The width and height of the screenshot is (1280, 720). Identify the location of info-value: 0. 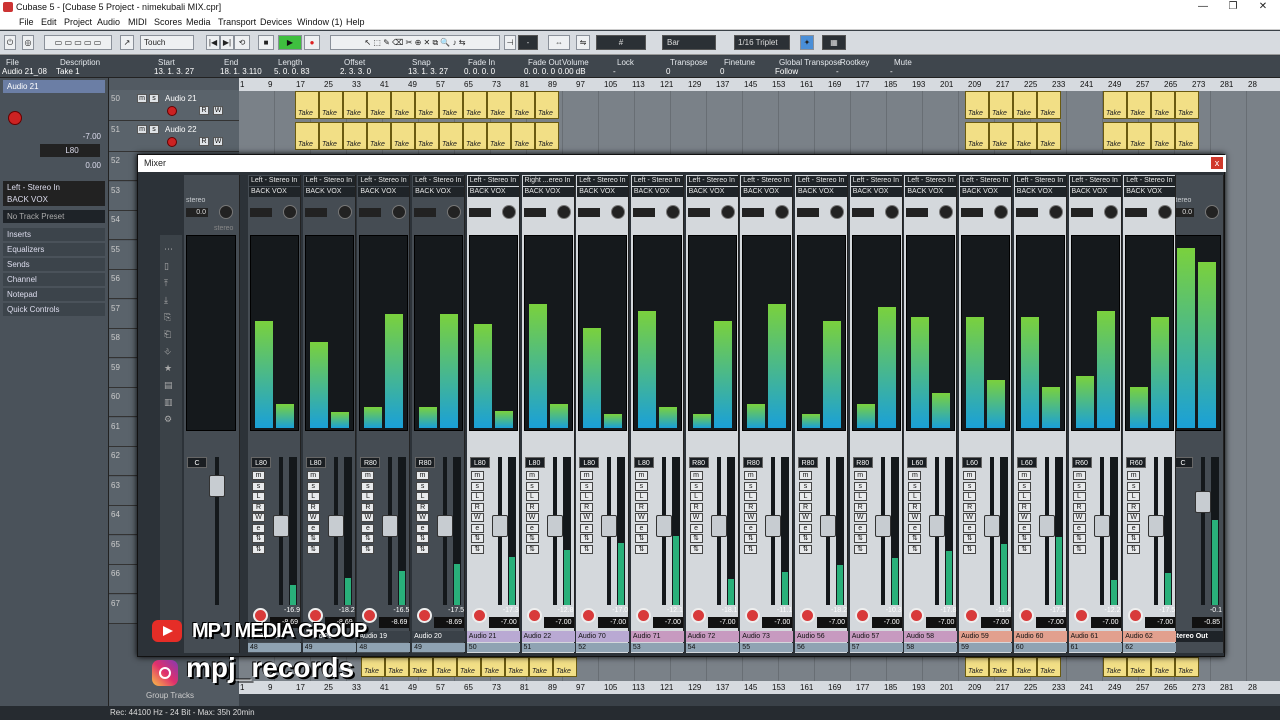
(722, 71).